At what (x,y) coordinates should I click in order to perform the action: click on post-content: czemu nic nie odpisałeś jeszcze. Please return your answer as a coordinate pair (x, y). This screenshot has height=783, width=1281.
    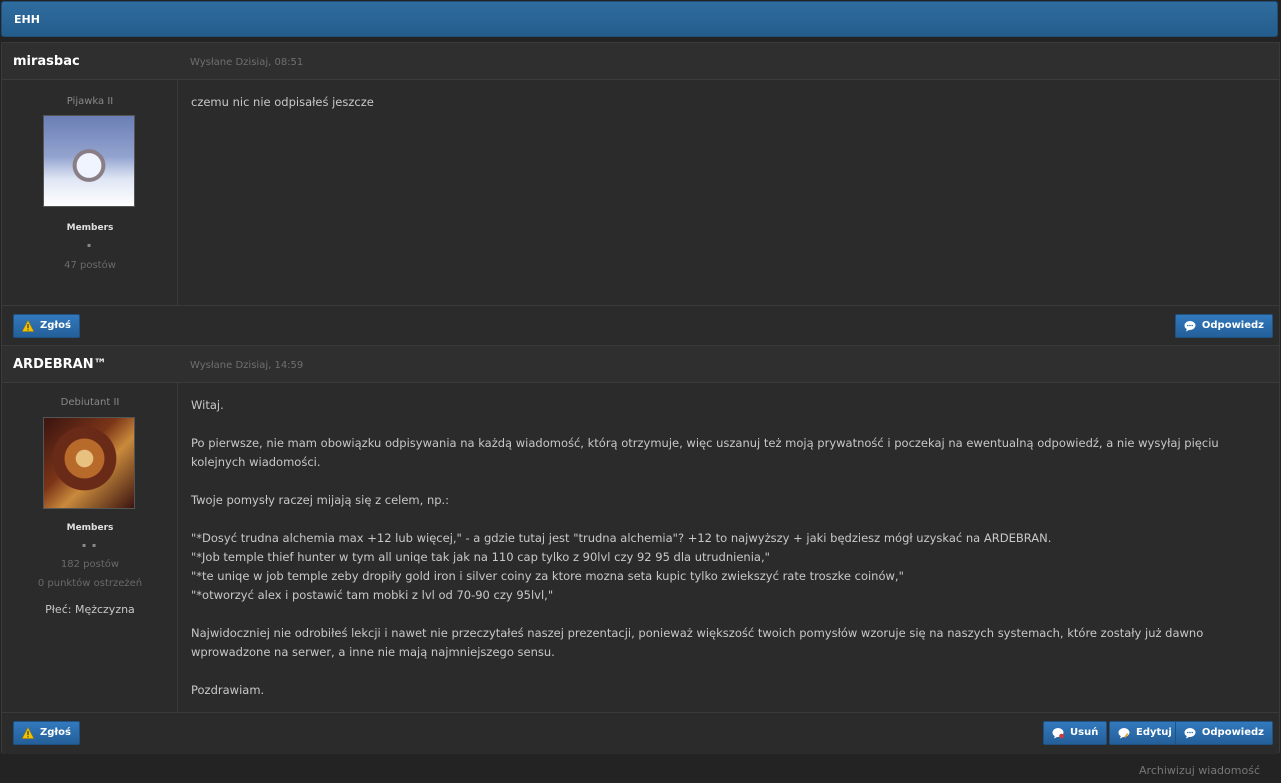
    Looking at the image, I should click on (731, 102).